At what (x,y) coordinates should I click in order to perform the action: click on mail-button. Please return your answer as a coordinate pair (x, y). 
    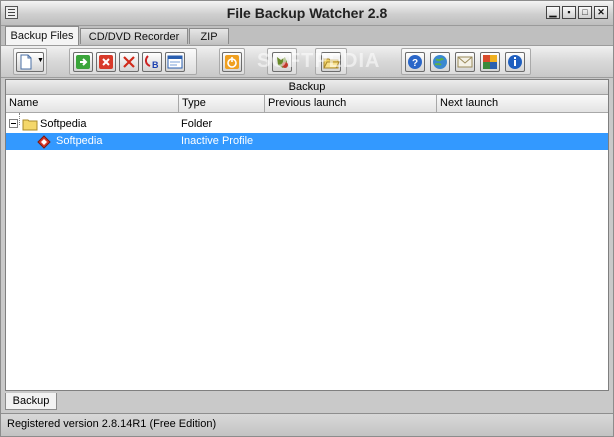
    Looking at the image, I should click on (465, 62).